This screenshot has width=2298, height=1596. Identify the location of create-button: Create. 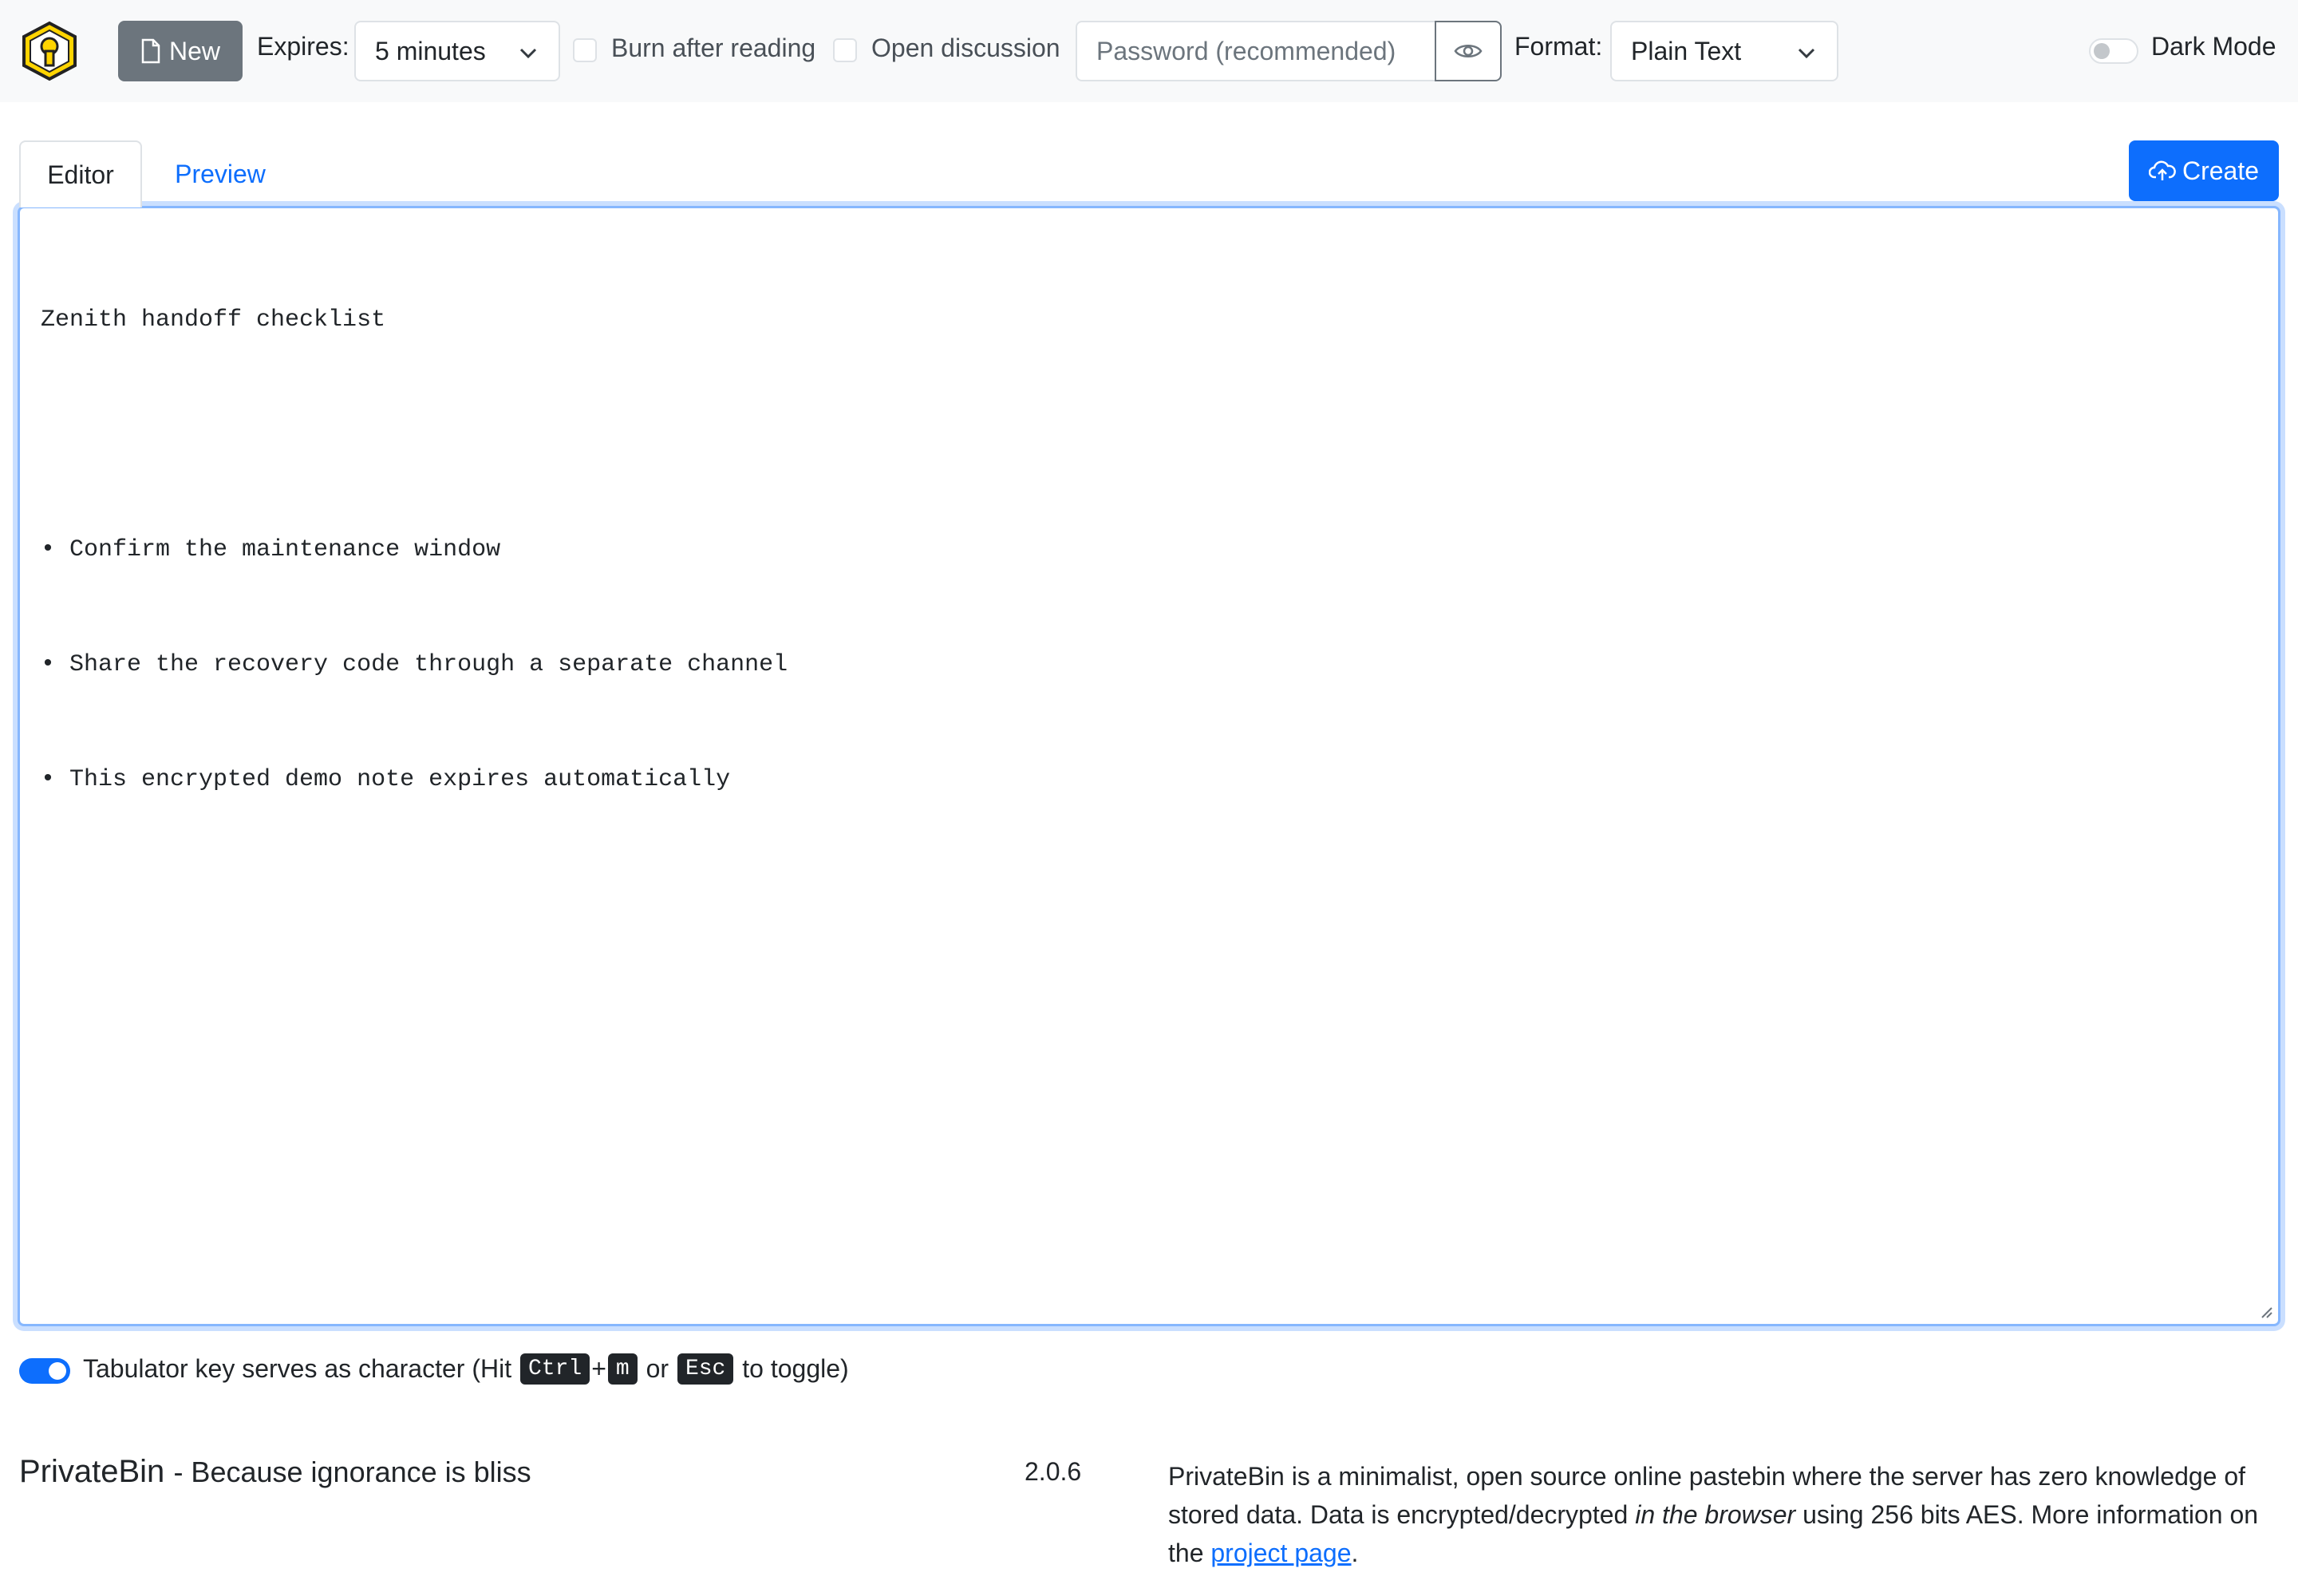
(2204, 170).